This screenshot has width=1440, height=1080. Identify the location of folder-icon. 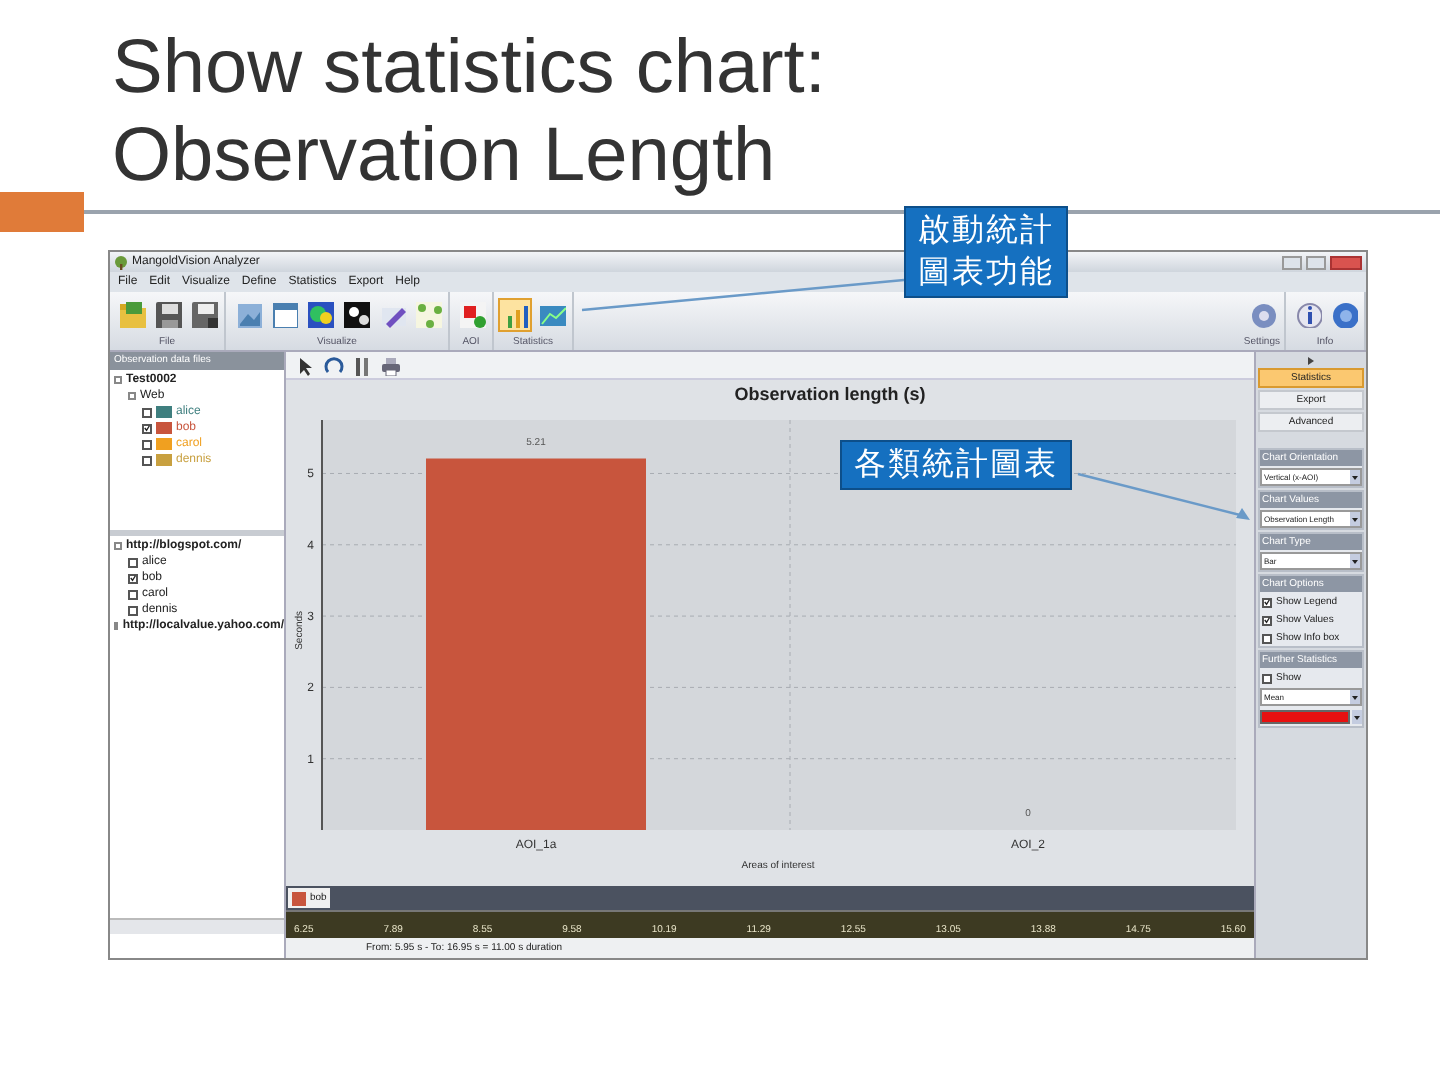
(131, 314).